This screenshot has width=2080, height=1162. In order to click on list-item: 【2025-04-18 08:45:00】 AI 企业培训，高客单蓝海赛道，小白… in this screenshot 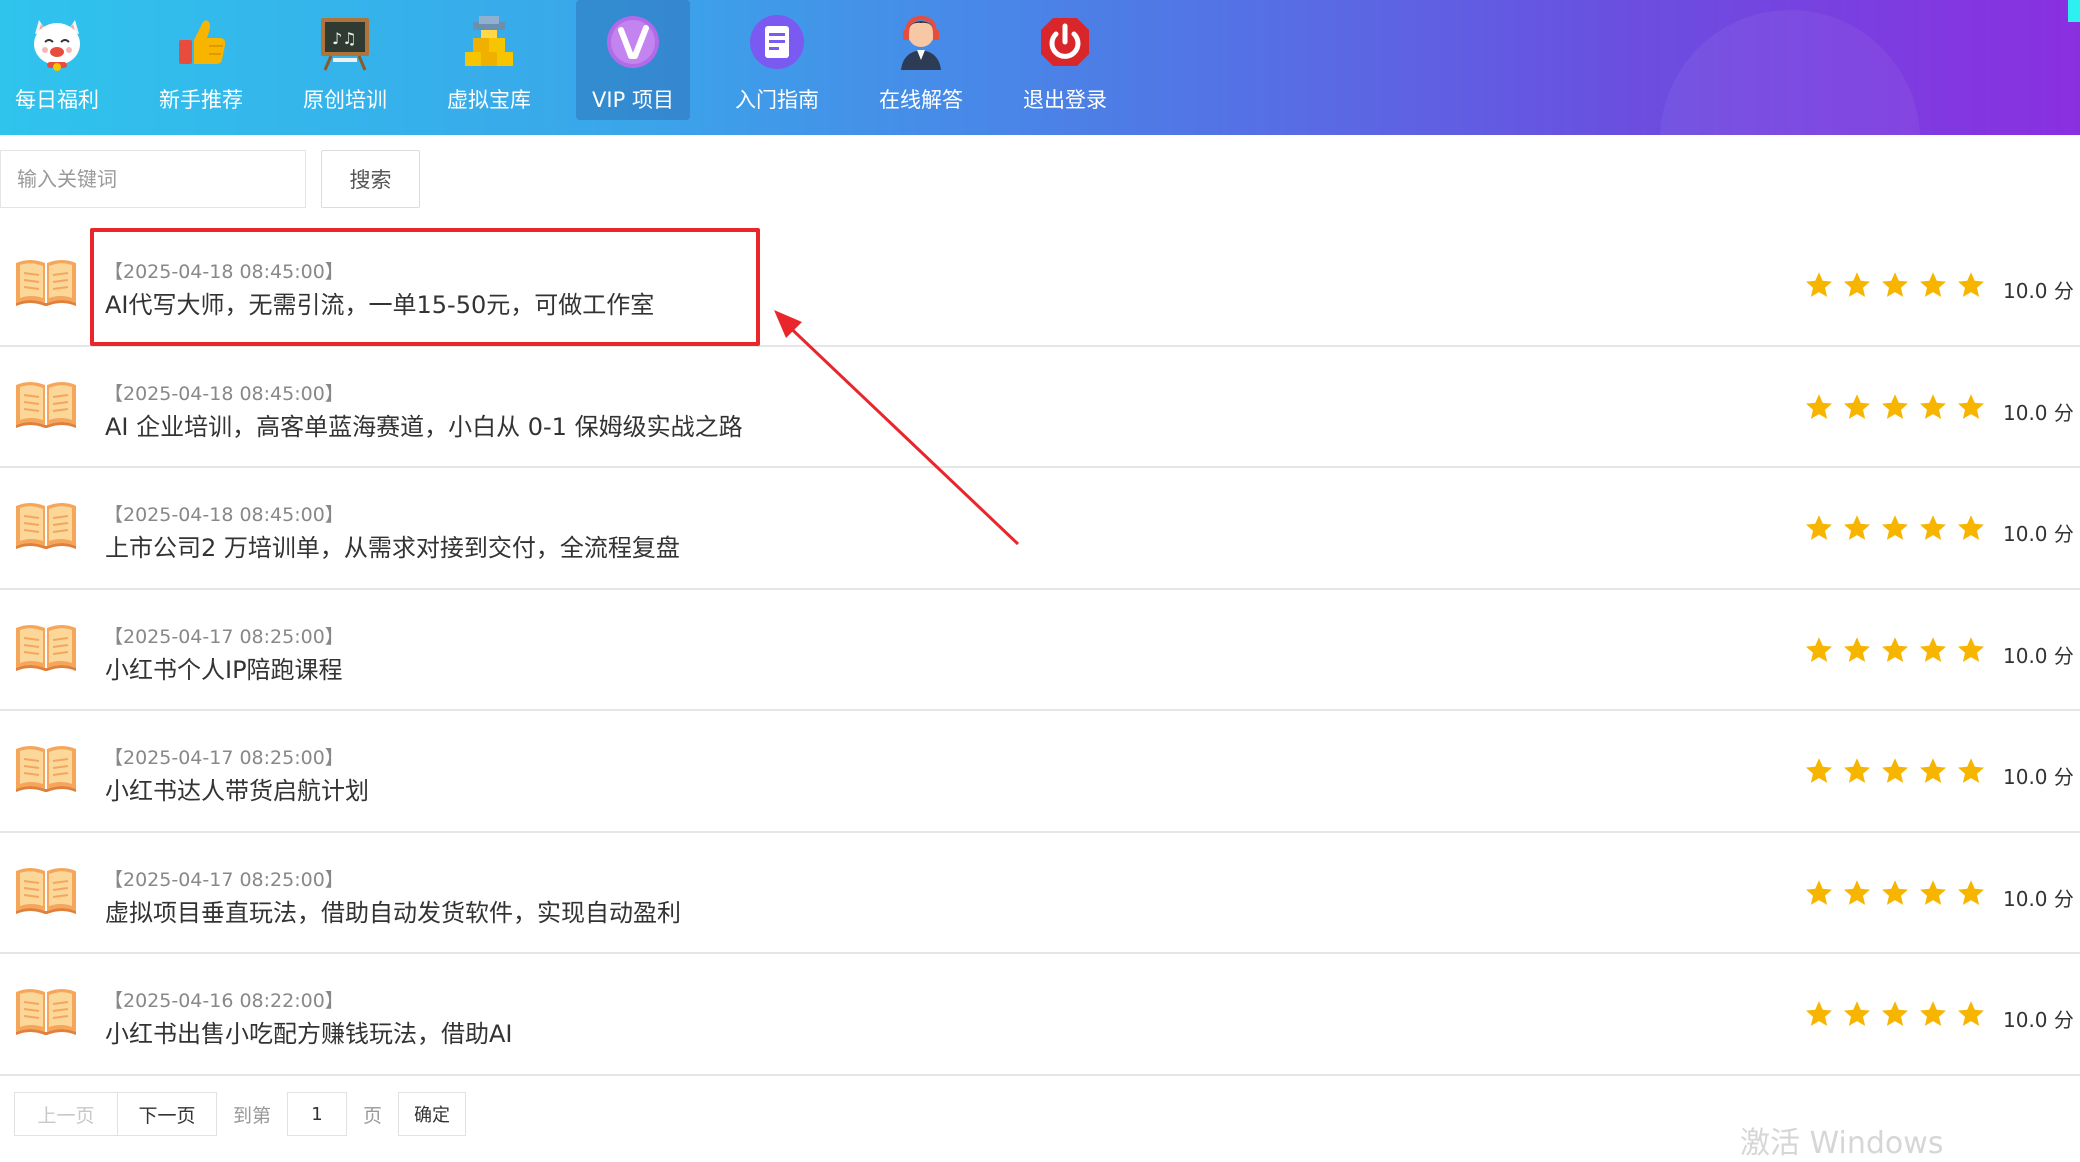, I will do `click(1040, 407)`.